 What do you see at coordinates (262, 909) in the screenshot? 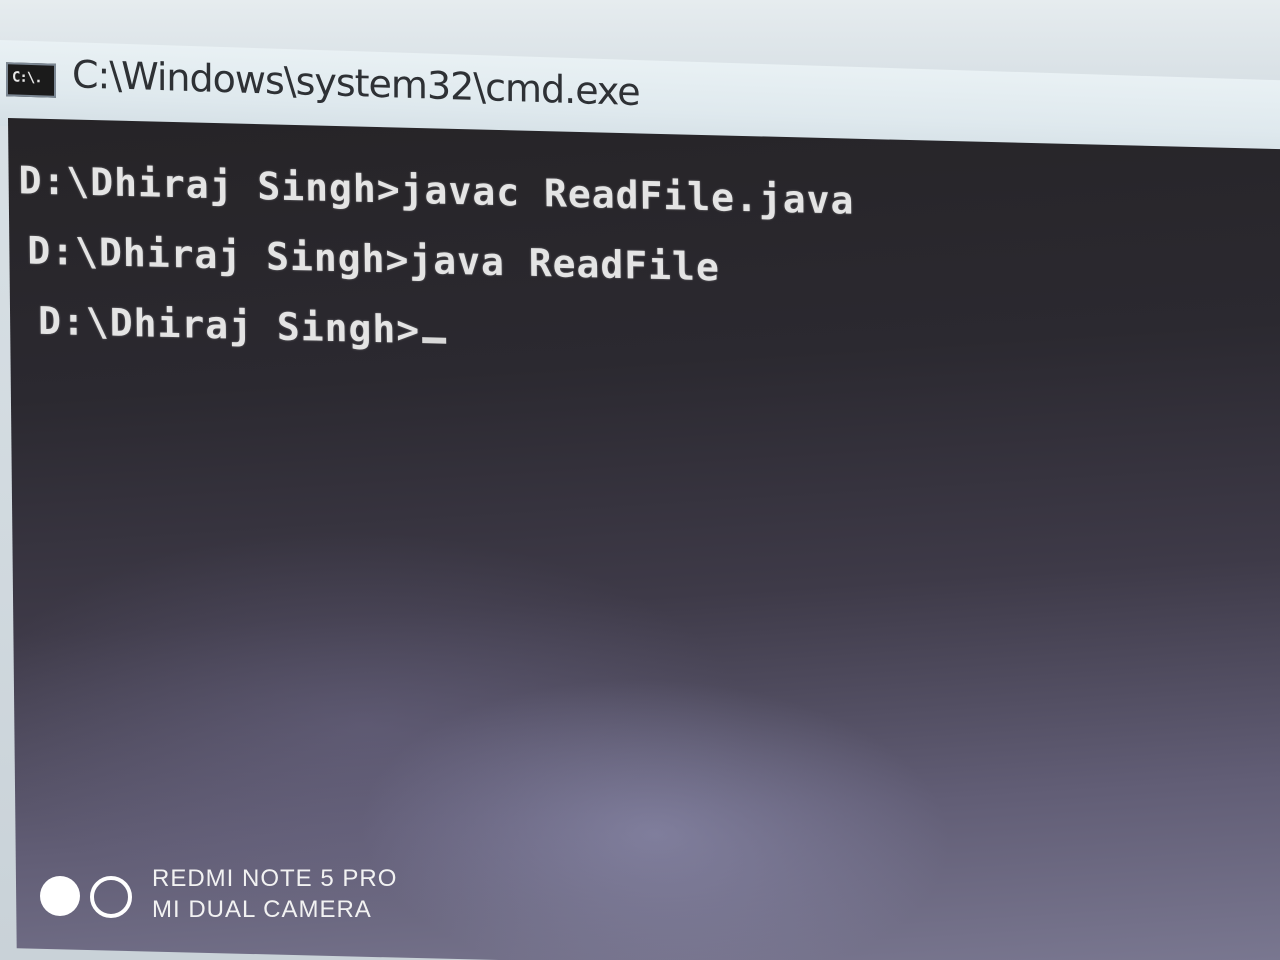
I see `watermark-line-2: MI DUAL CAMERA` at bounding box center [262, 909].